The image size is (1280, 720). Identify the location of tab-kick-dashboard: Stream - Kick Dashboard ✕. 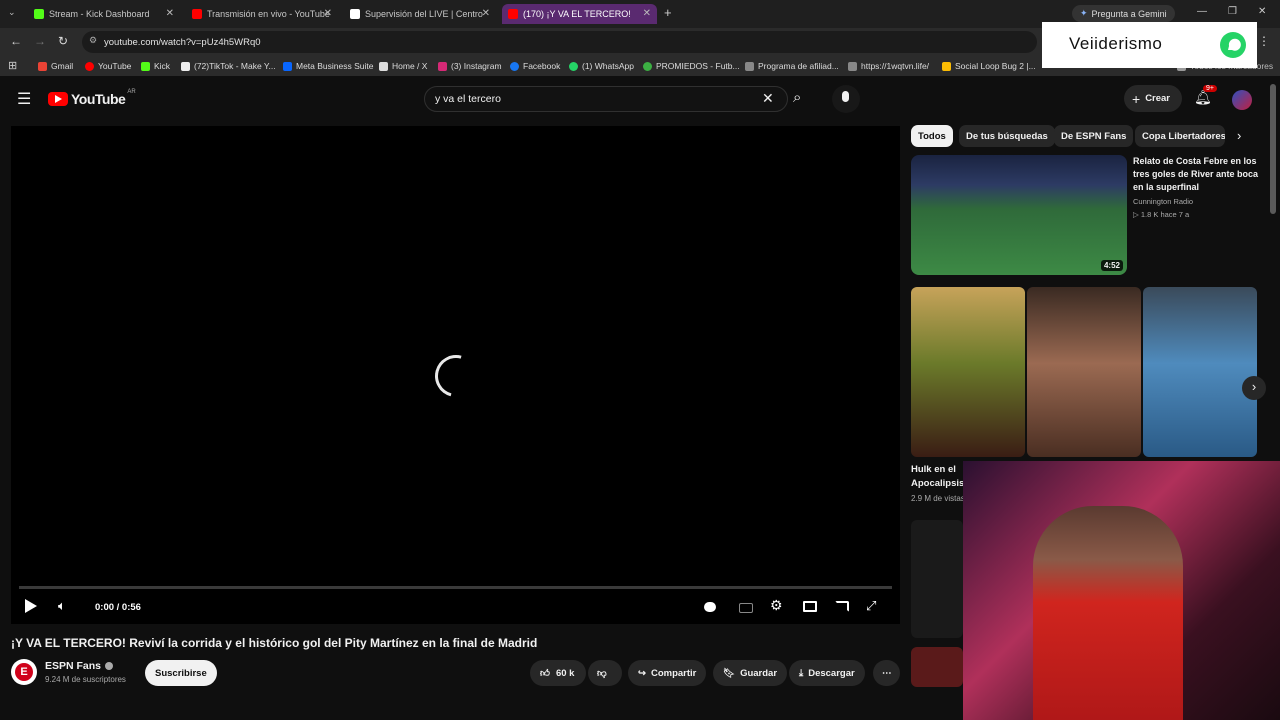
(104, 14).